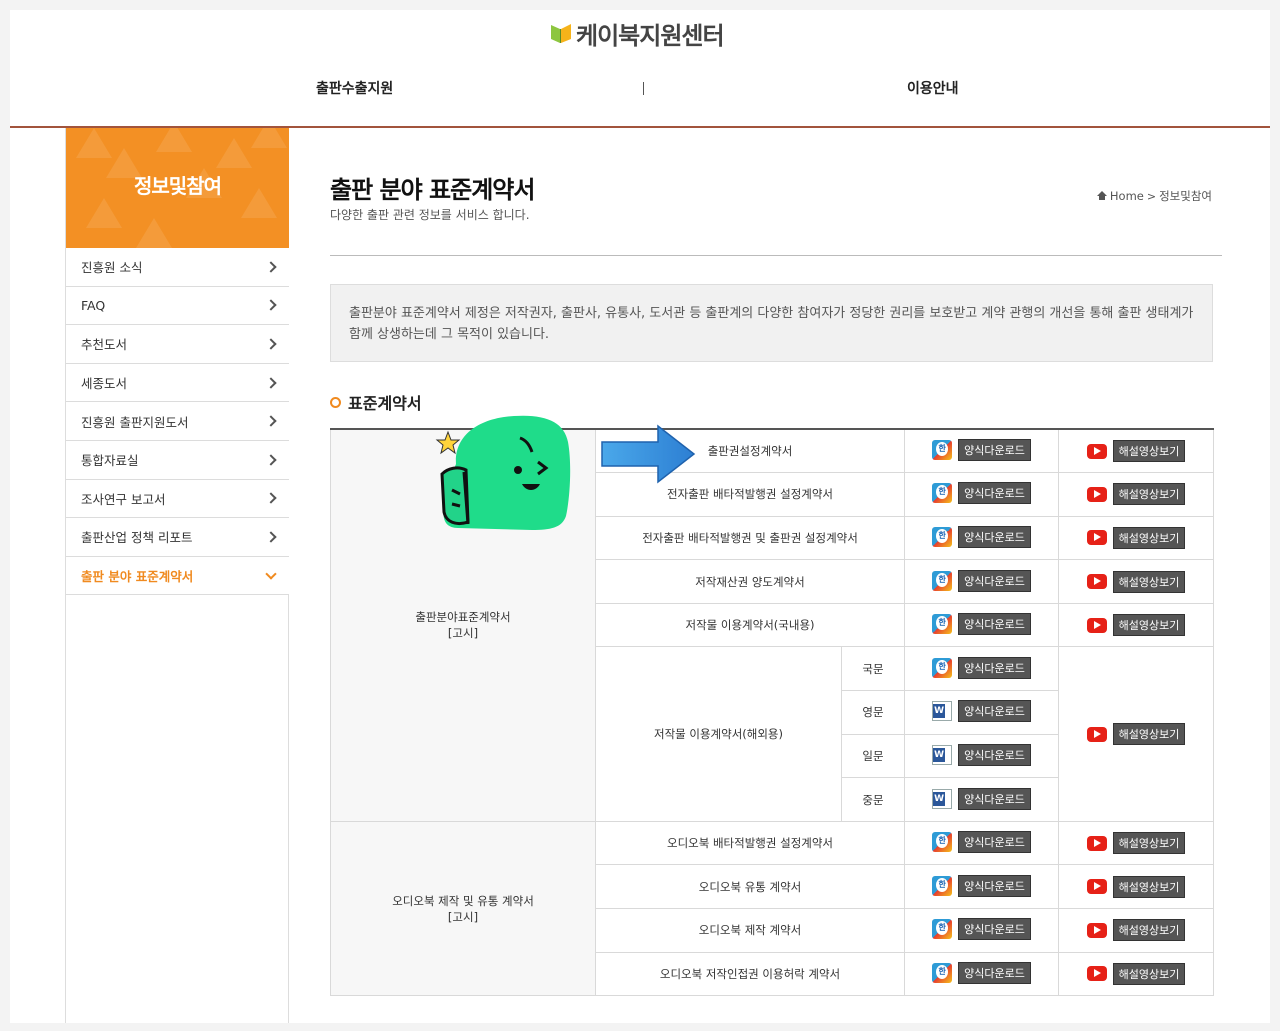  Describe the element at coordinates (430, 215) in the screenshot. I see `page-subtitle: 다양한 출판 관련 정보를 서비스 합니다.` at that location.